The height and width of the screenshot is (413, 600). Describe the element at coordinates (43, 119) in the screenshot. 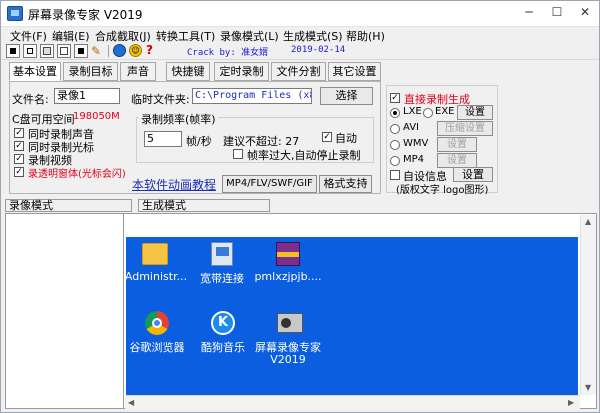

I see `disk-space-label: C盘可用空间` at that location.